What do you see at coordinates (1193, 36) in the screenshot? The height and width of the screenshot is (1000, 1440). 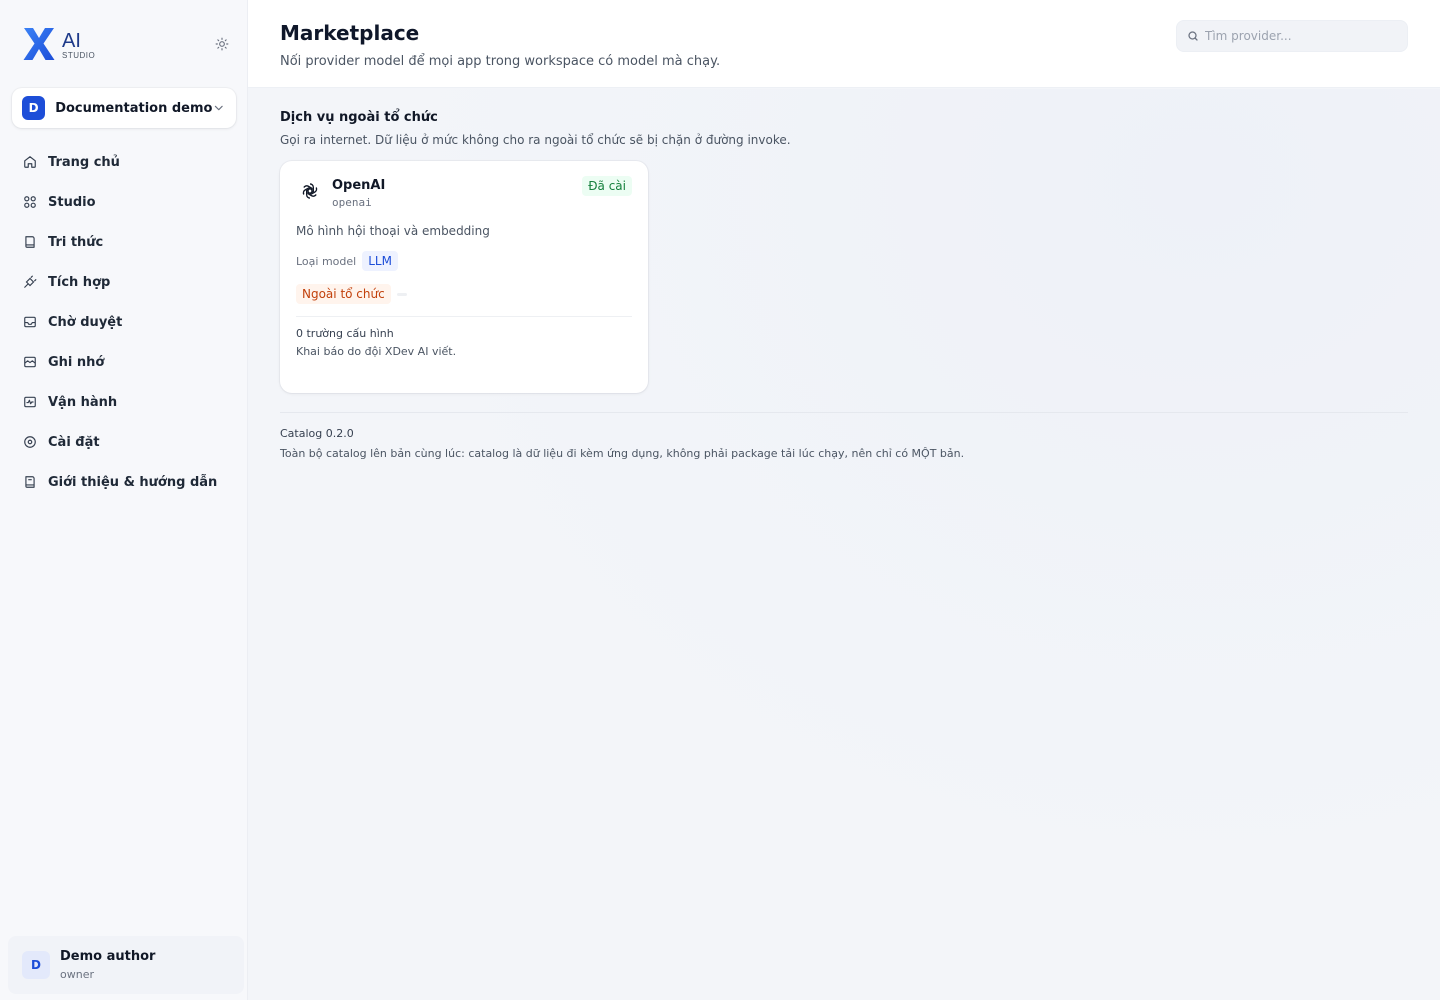 I see `search-icon` at bounding box center [1193, 36].